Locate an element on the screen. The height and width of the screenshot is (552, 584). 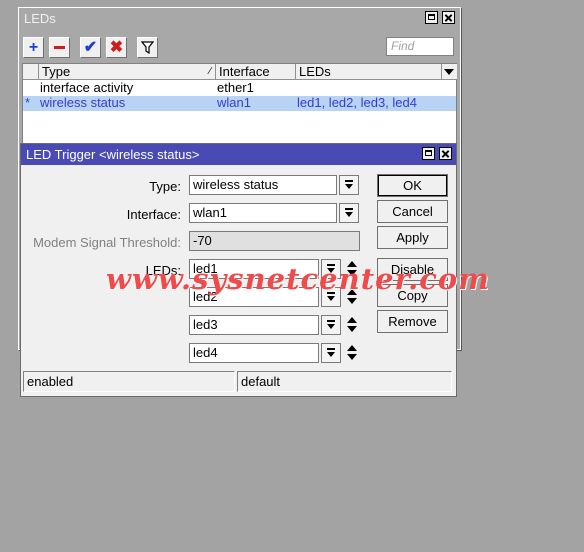
modem-signal-threshold-label: Modem Signal Threshold: is located at coordinates (107, 242).